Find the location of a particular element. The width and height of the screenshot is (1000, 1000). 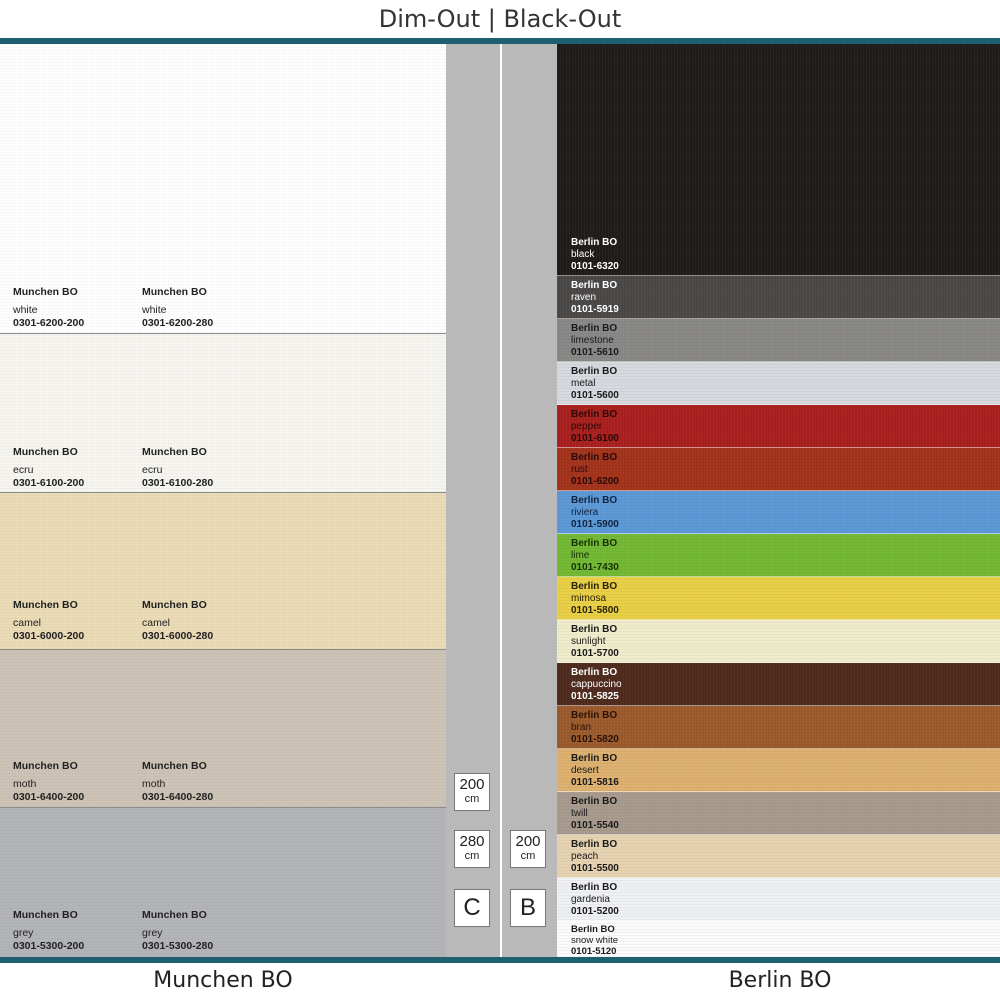

collection-letter: B is located at coordinates (527, 907).